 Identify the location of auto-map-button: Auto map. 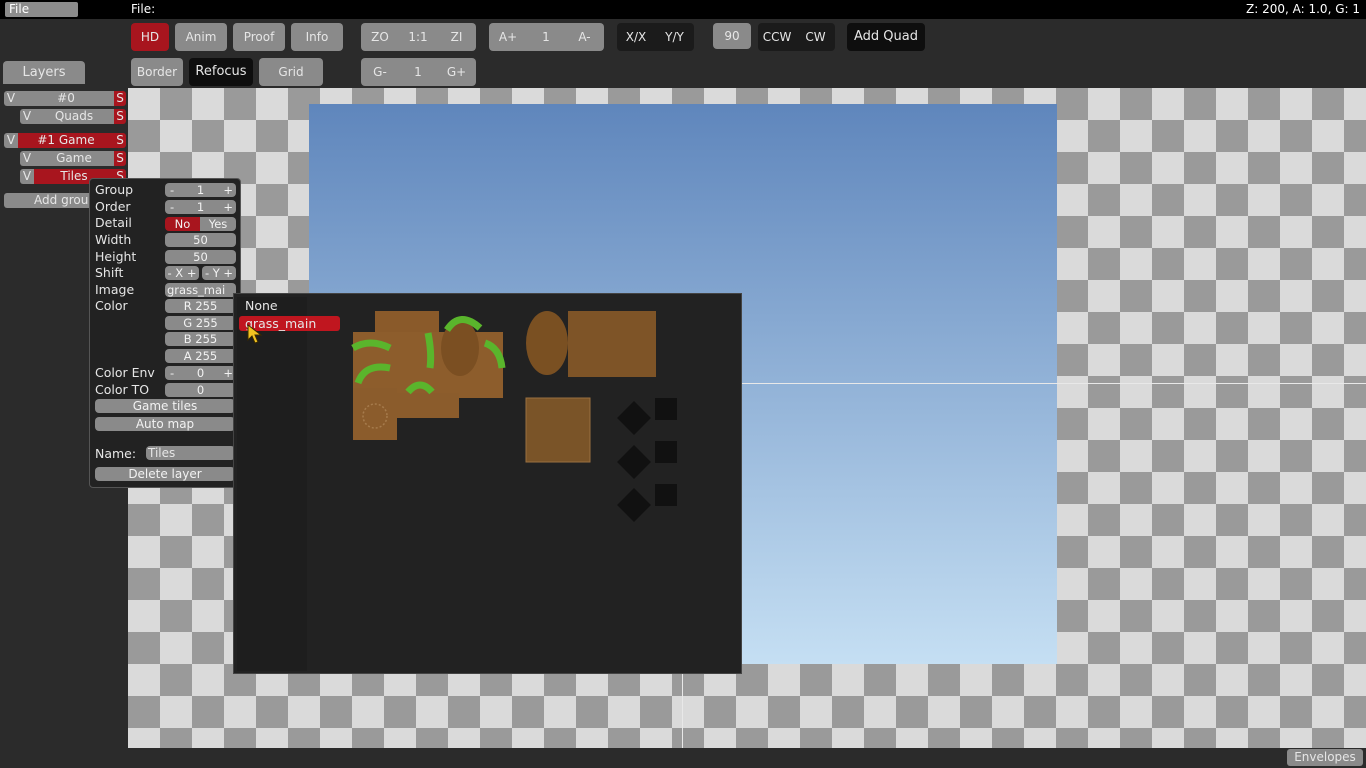
(165, 424).